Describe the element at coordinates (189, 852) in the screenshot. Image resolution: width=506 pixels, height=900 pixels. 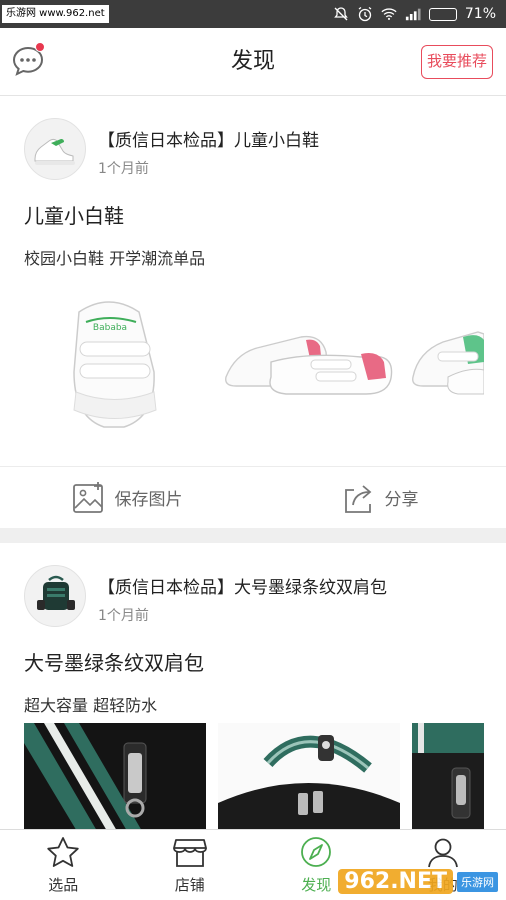
I see `shop-icon` at that location.